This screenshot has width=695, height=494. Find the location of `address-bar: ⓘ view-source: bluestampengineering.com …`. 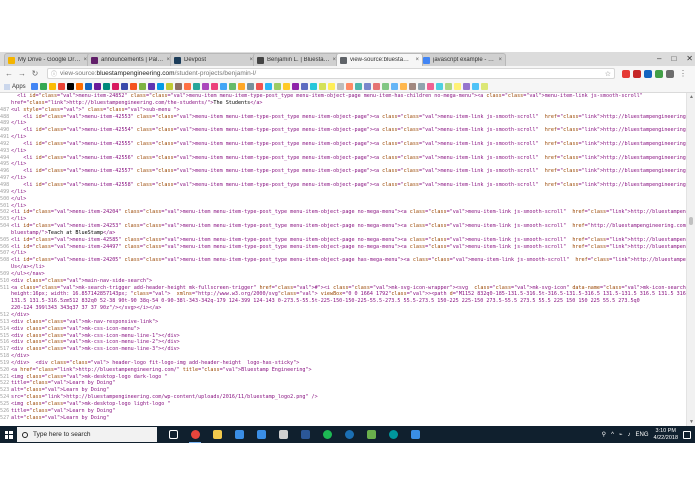

address-bar: ⓘ view-source: bluestampengineering.com … is located at coordinates (331, 73).